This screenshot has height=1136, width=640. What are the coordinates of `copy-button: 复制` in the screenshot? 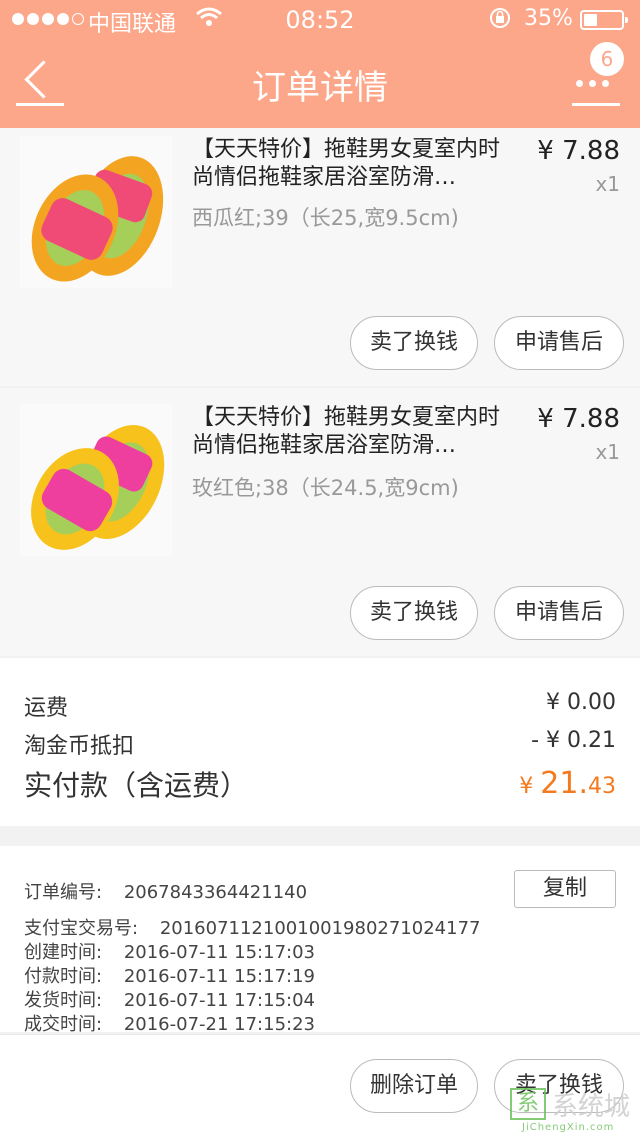 It's located at (565, 889).